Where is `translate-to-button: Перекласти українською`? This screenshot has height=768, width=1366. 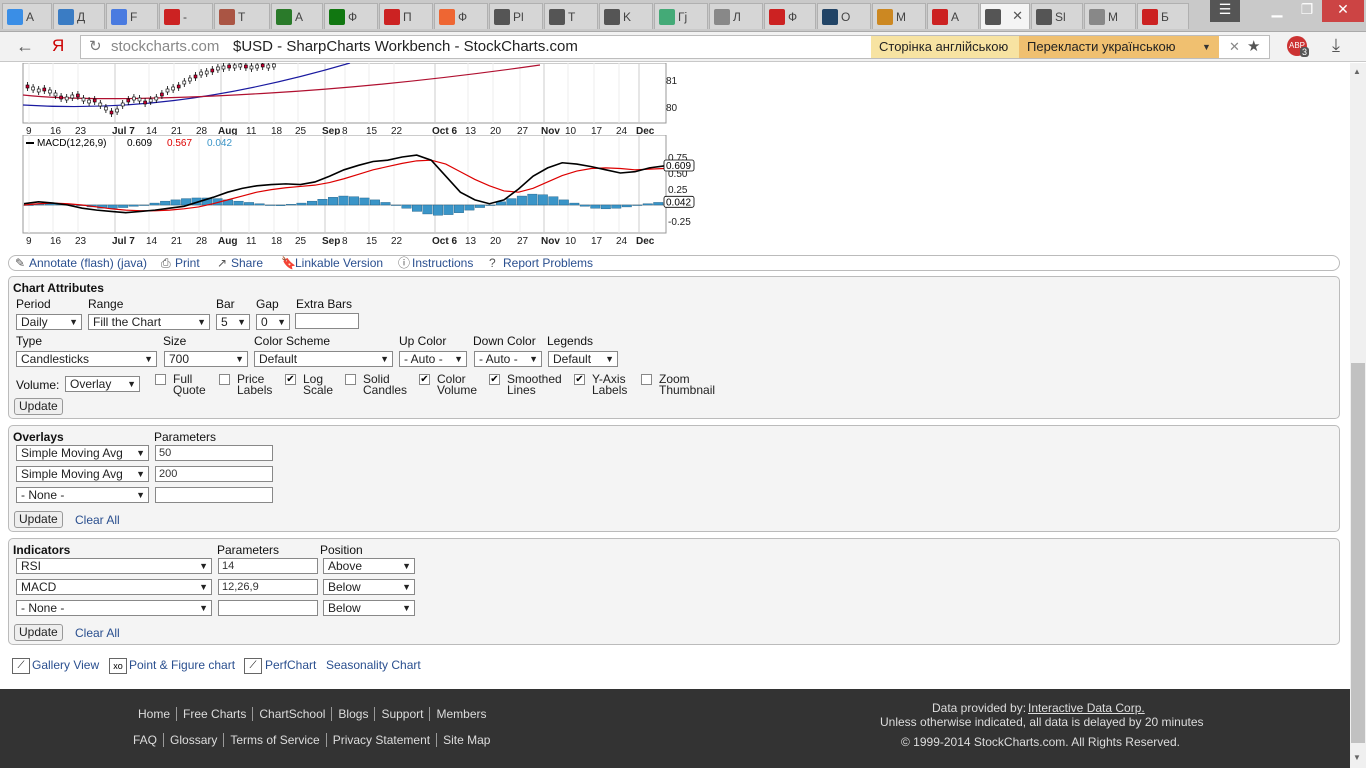
translate-to-button: Перекласти українською is located at coordinates (1106, 47).